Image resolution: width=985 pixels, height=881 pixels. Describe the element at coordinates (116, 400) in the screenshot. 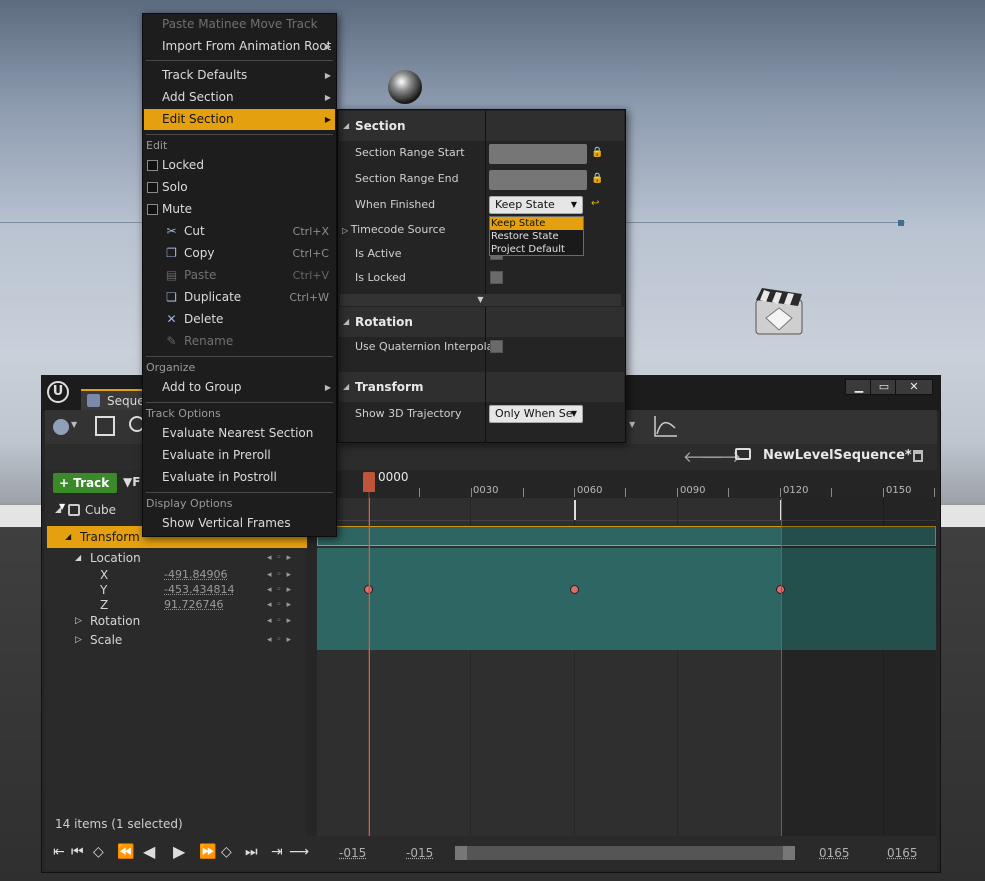

I see `tab-sequencer: Seque` at that location.